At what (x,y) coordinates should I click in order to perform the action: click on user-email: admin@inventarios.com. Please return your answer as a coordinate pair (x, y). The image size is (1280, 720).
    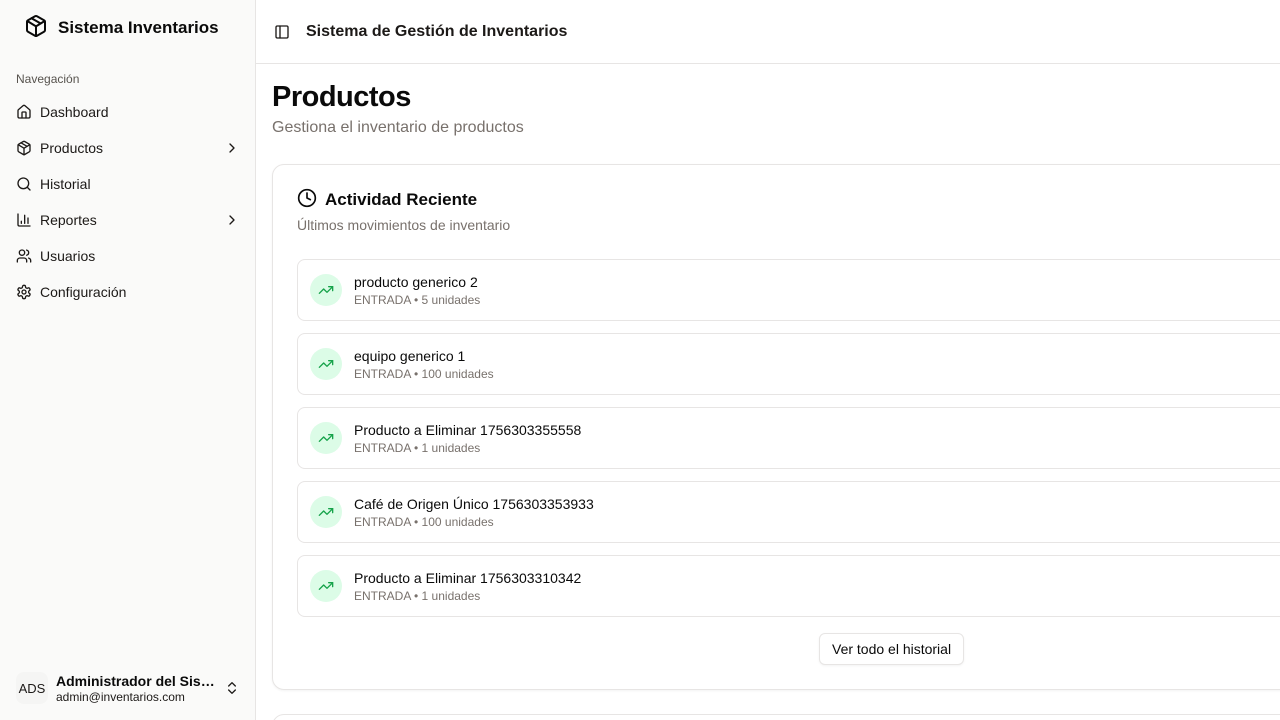
    Looking at the image, I should click on (120, 696).